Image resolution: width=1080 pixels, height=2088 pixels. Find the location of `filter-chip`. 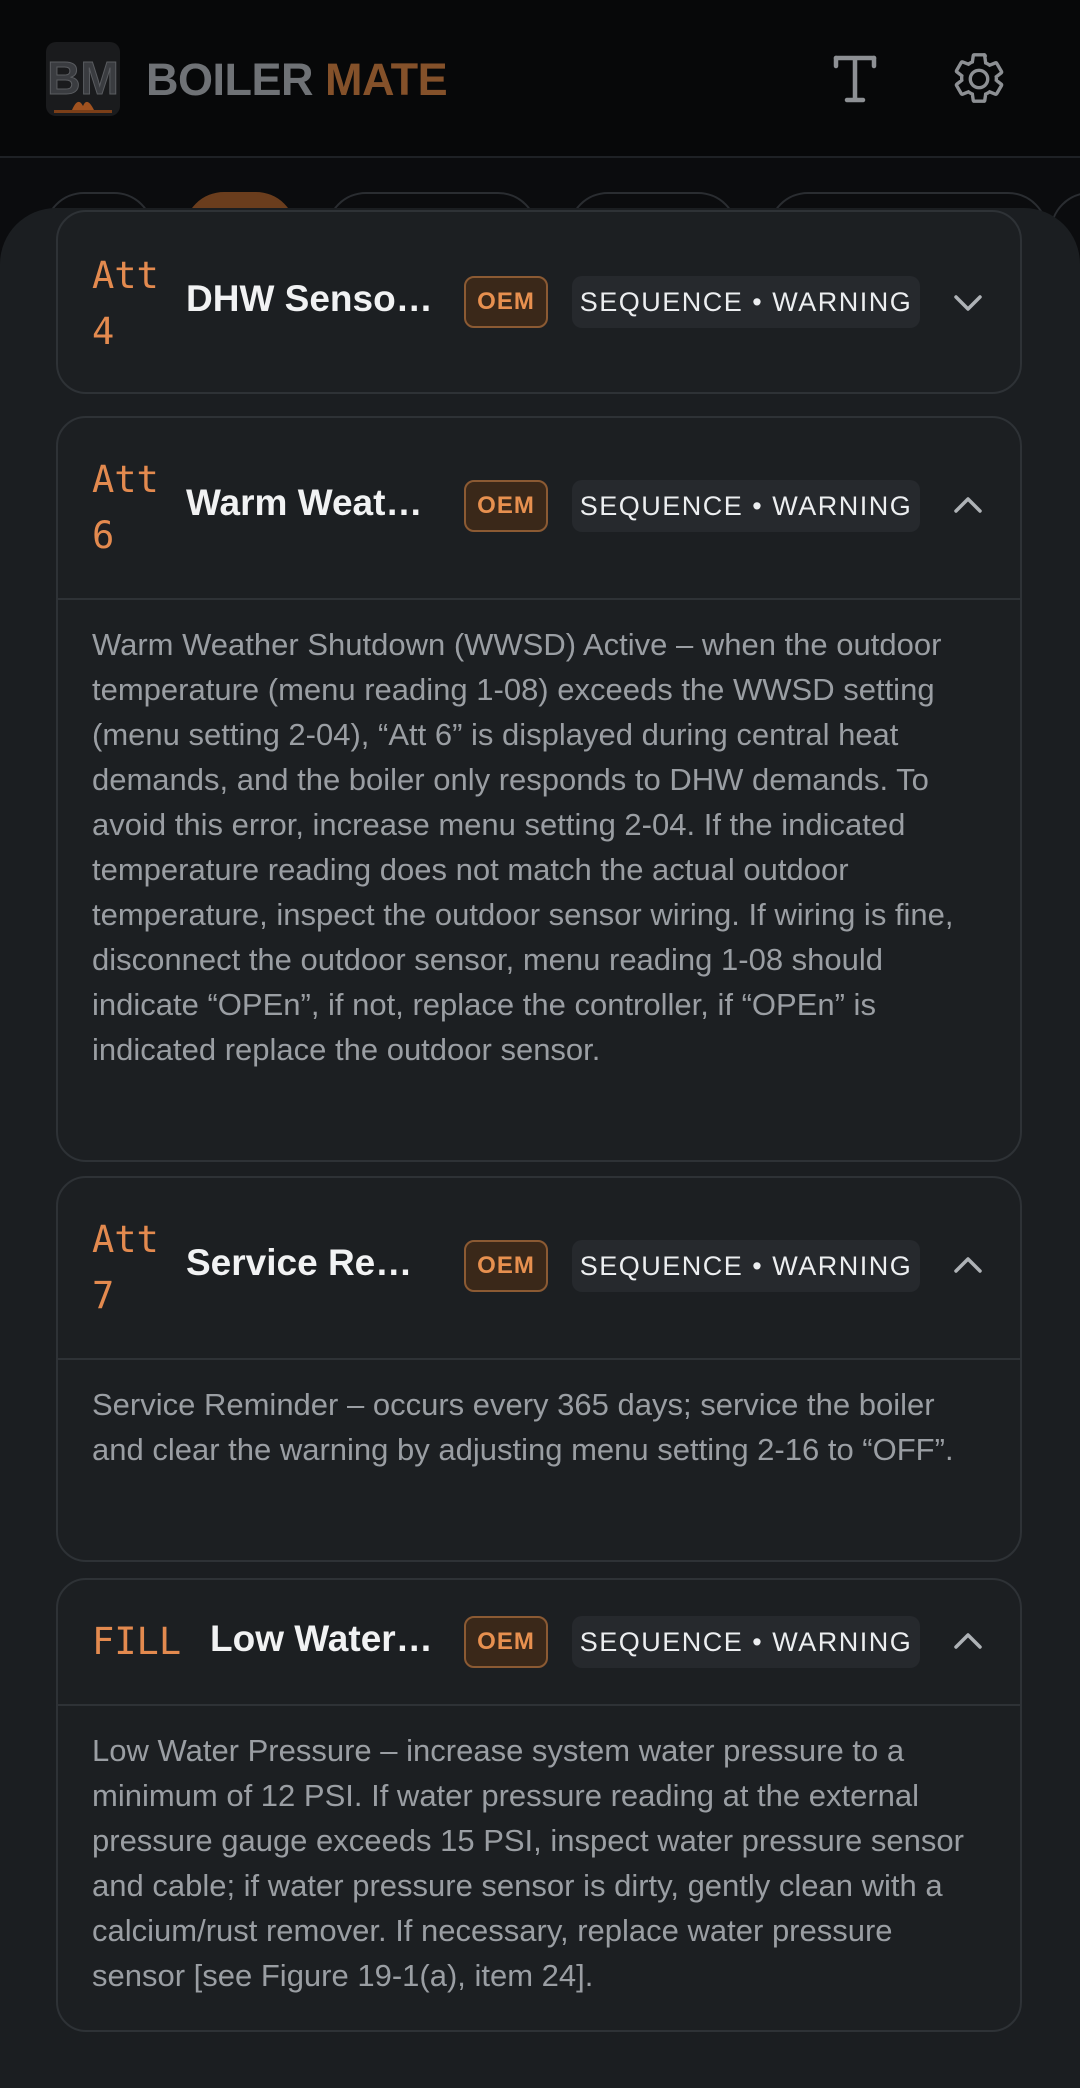

filter-chip is located at coordinates (1065, 205).